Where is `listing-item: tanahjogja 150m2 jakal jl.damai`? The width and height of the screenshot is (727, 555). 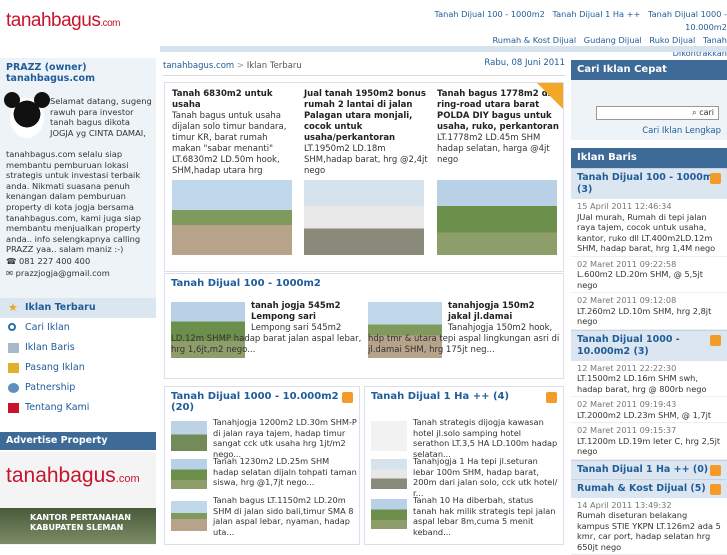 listing-item: tanahjogja 150m2 jakal jl.damai is located at coordinates (504, 312).